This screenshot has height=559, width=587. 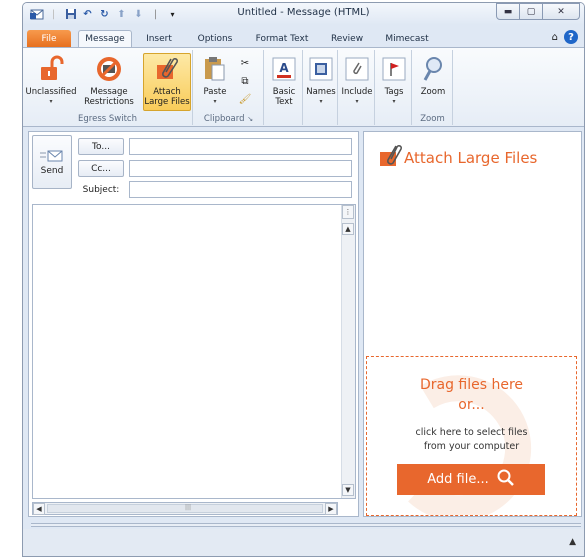 I want to click on tab-insert: Insert, so click(x=159, y=38).